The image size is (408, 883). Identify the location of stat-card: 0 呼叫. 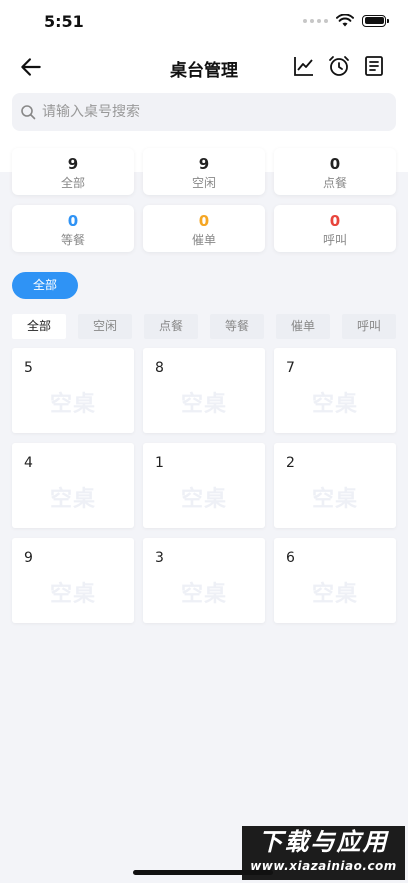
(335, 228).